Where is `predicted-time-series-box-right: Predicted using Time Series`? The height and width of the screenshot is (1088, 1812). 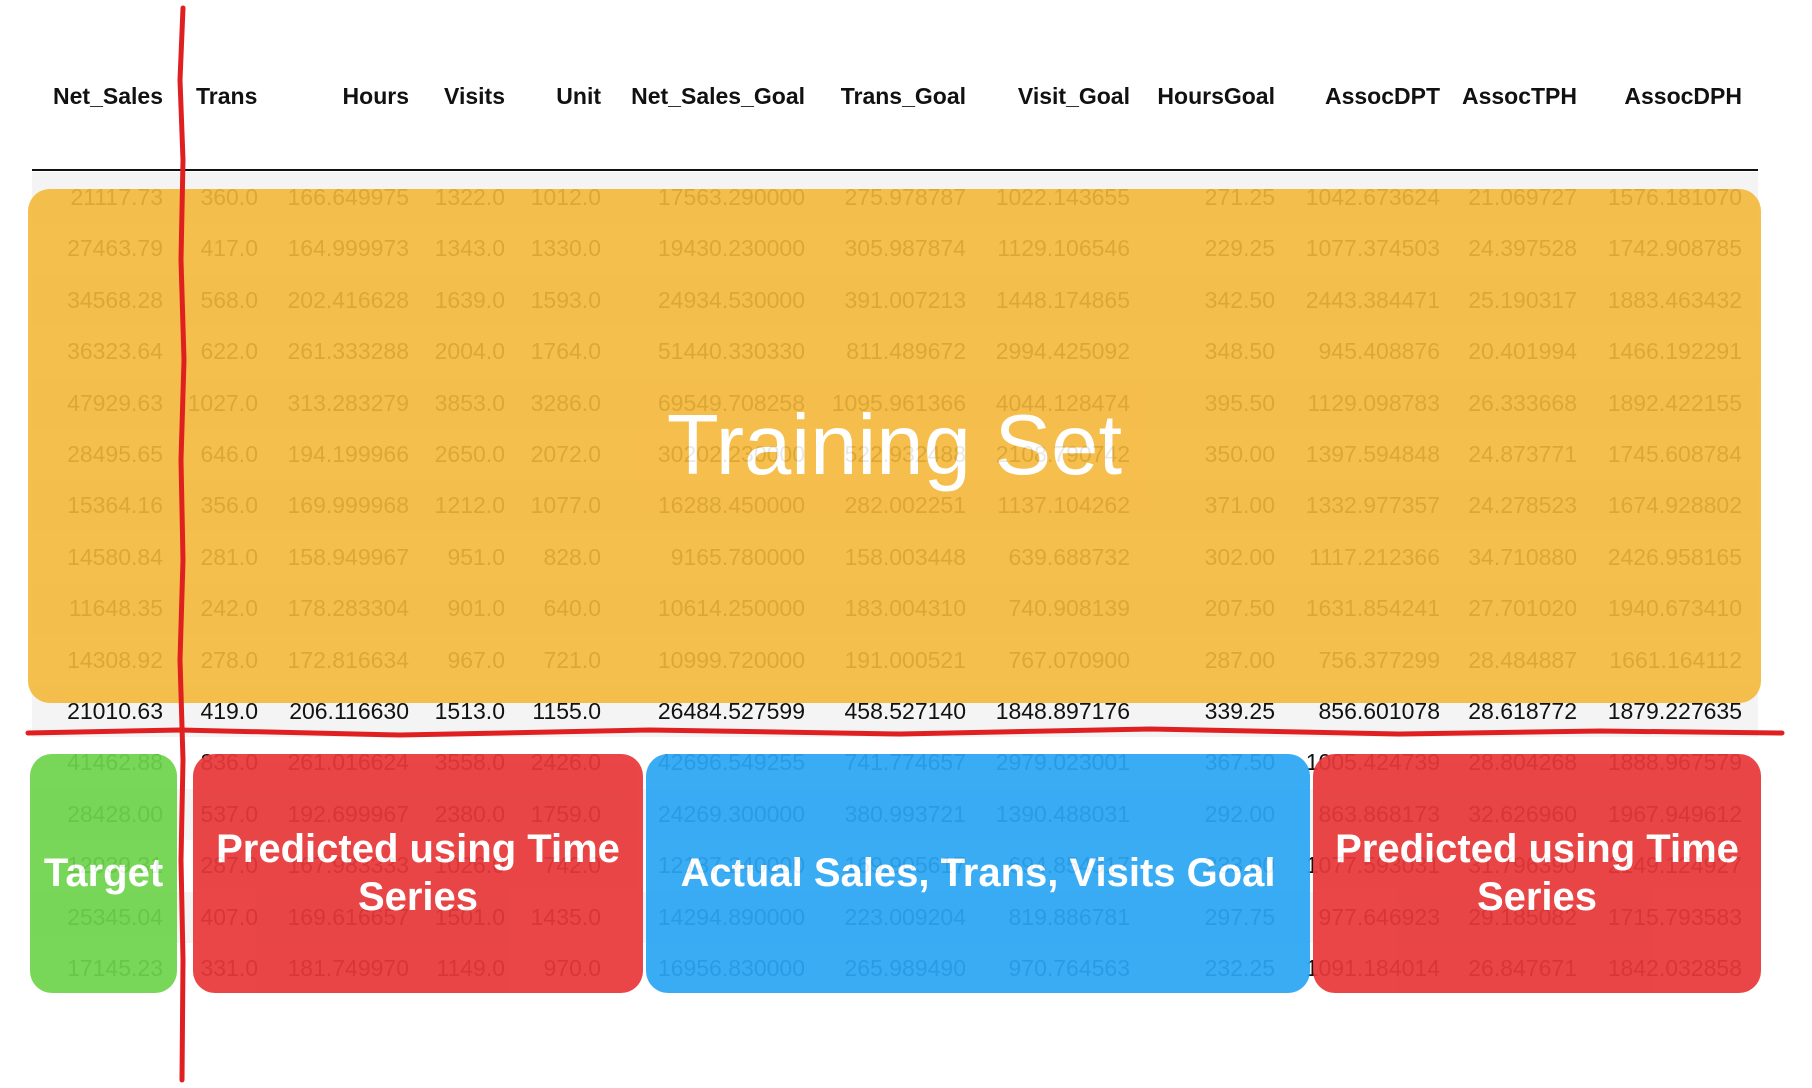
predicted-time-series-box-right: Predicted using Time Series is located at coordinates (1537, 873).